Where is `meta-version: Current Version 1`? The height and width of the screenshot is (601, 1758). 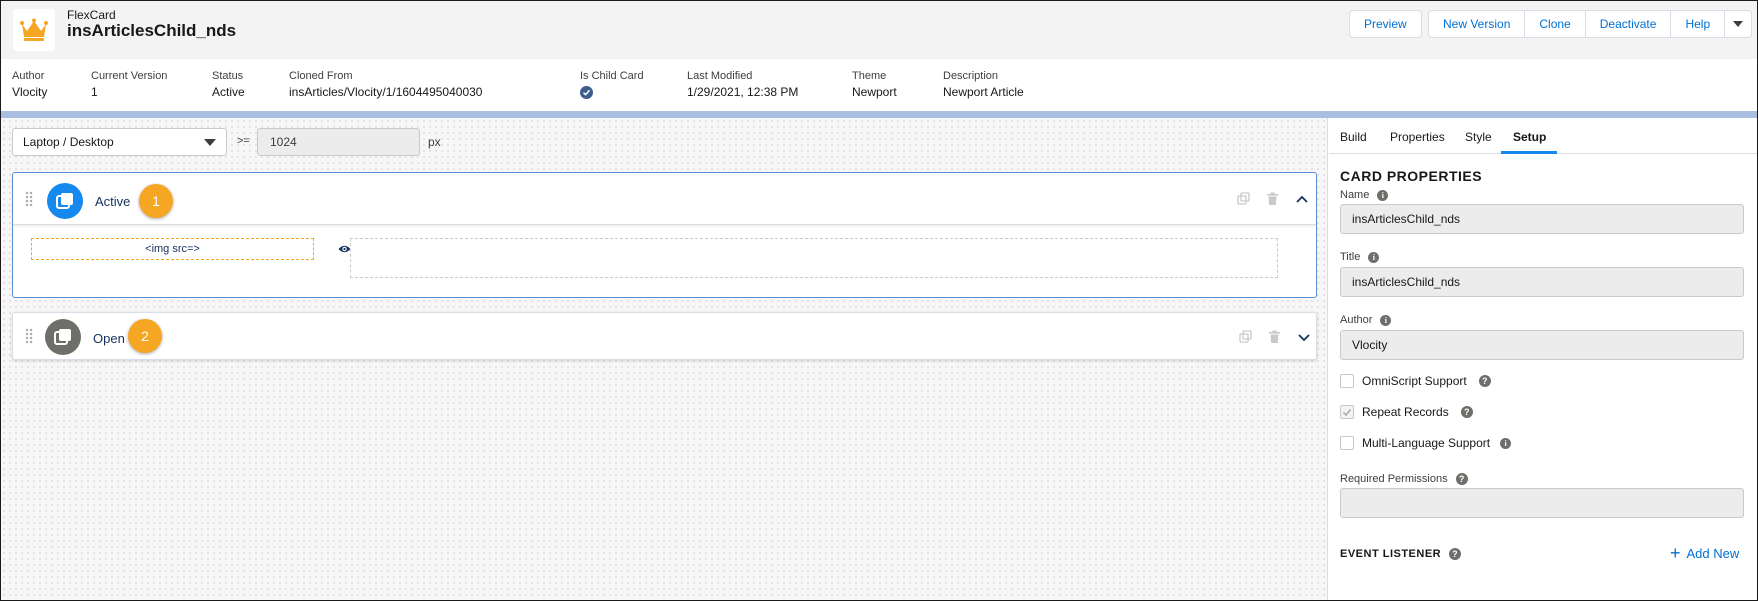
meta-version: Current Version 1 is located at coordinates (129, 84).